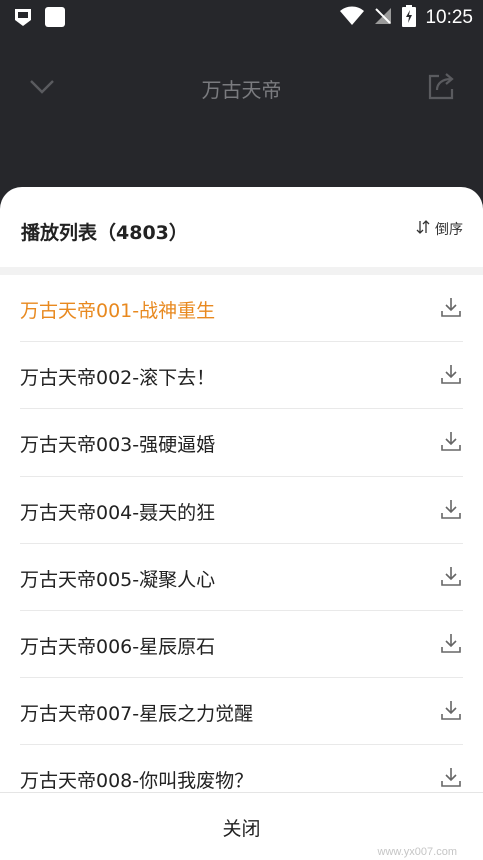  I want to click on episode-title: 万古天帝001-战神重生, so click(118, 311).